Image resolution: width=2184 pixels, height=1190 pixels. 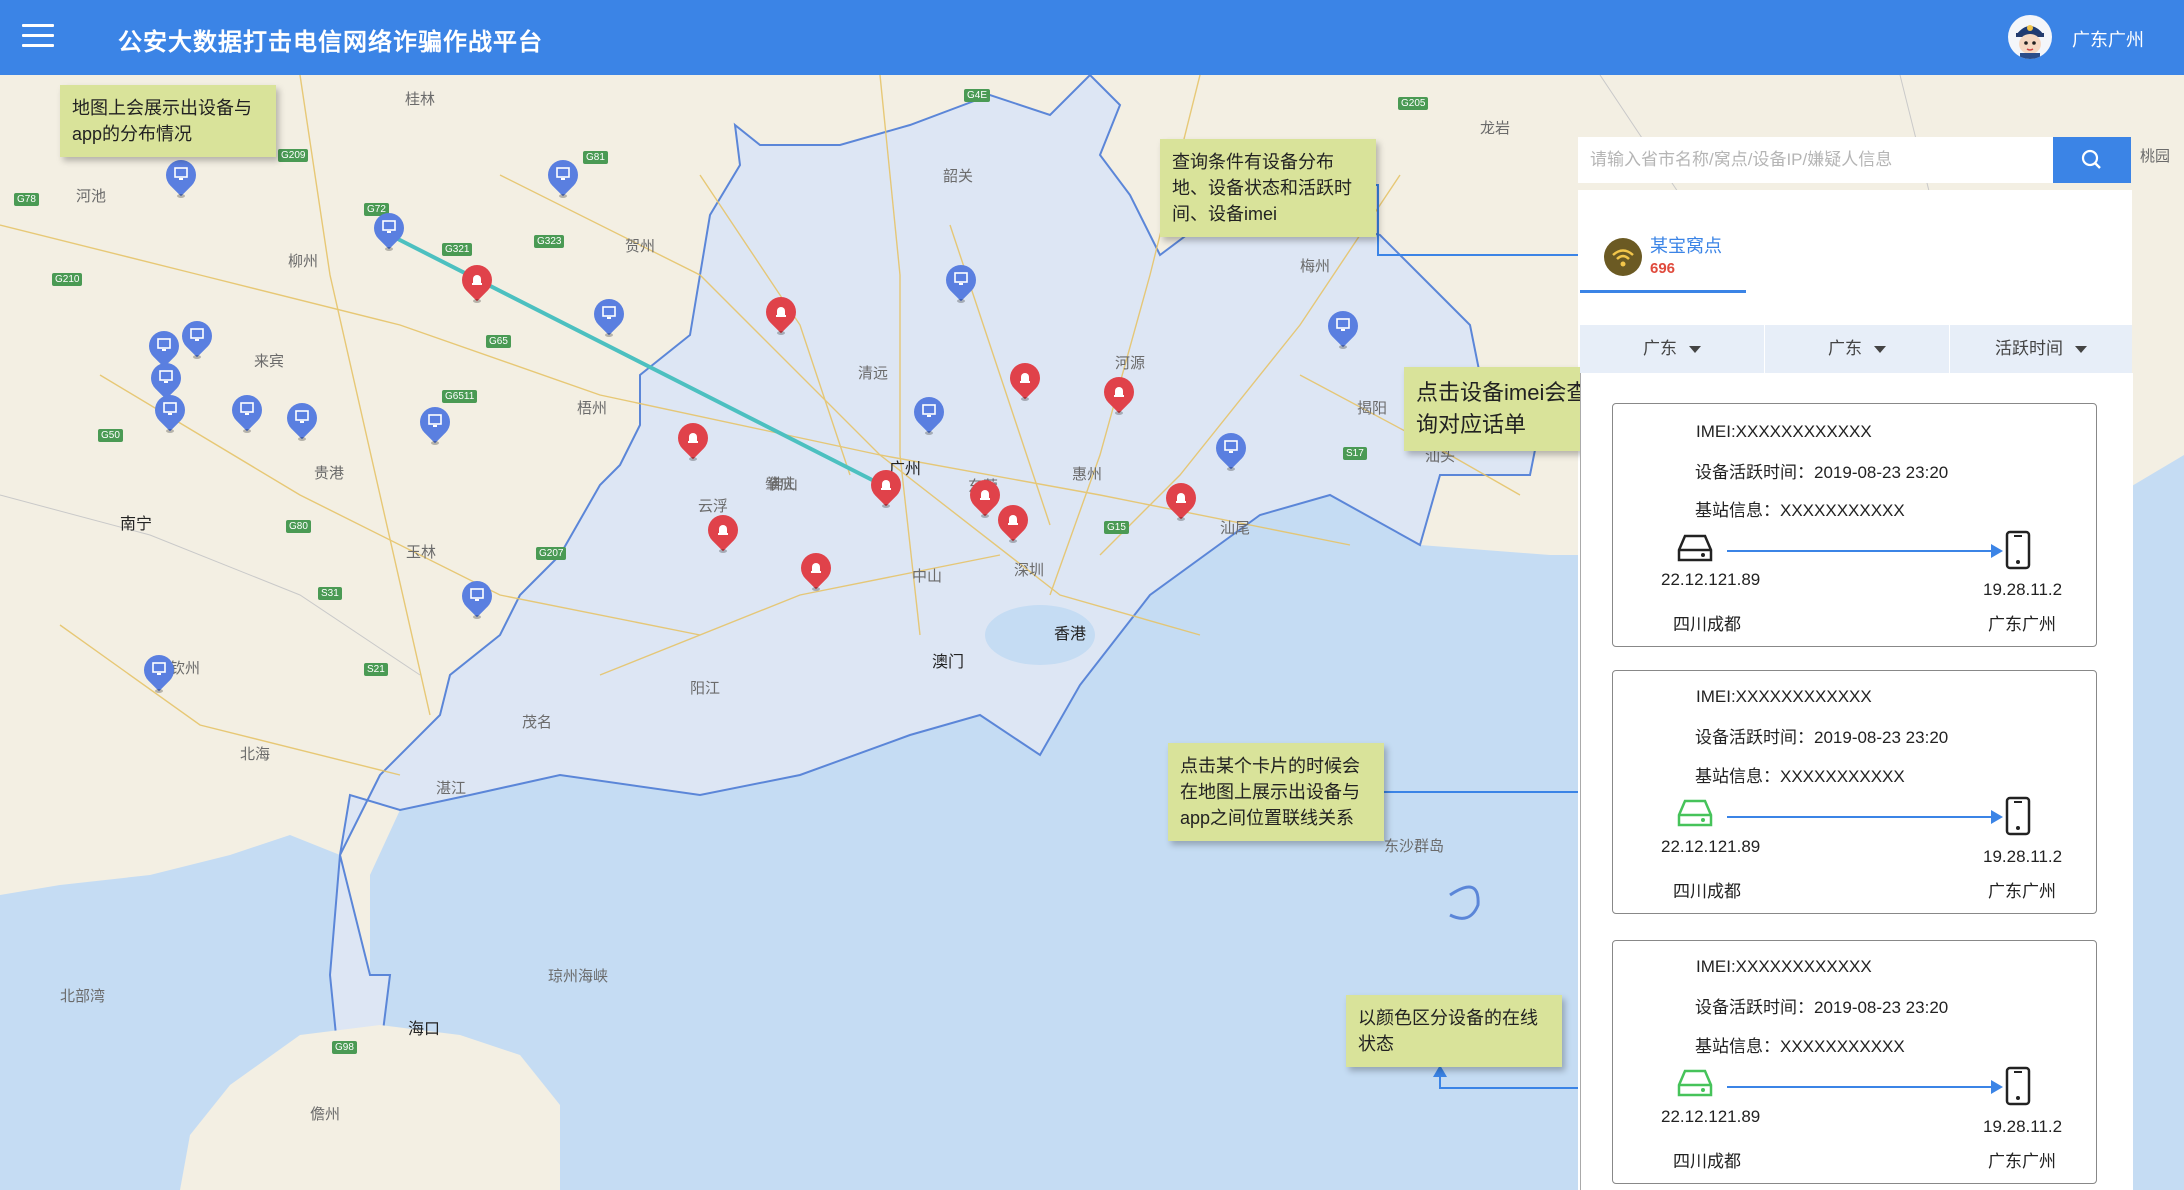 What do you see at coordinates (2030, 37) in the screenshot?
I see `police-avatar` at bounding box center [2030, 37].